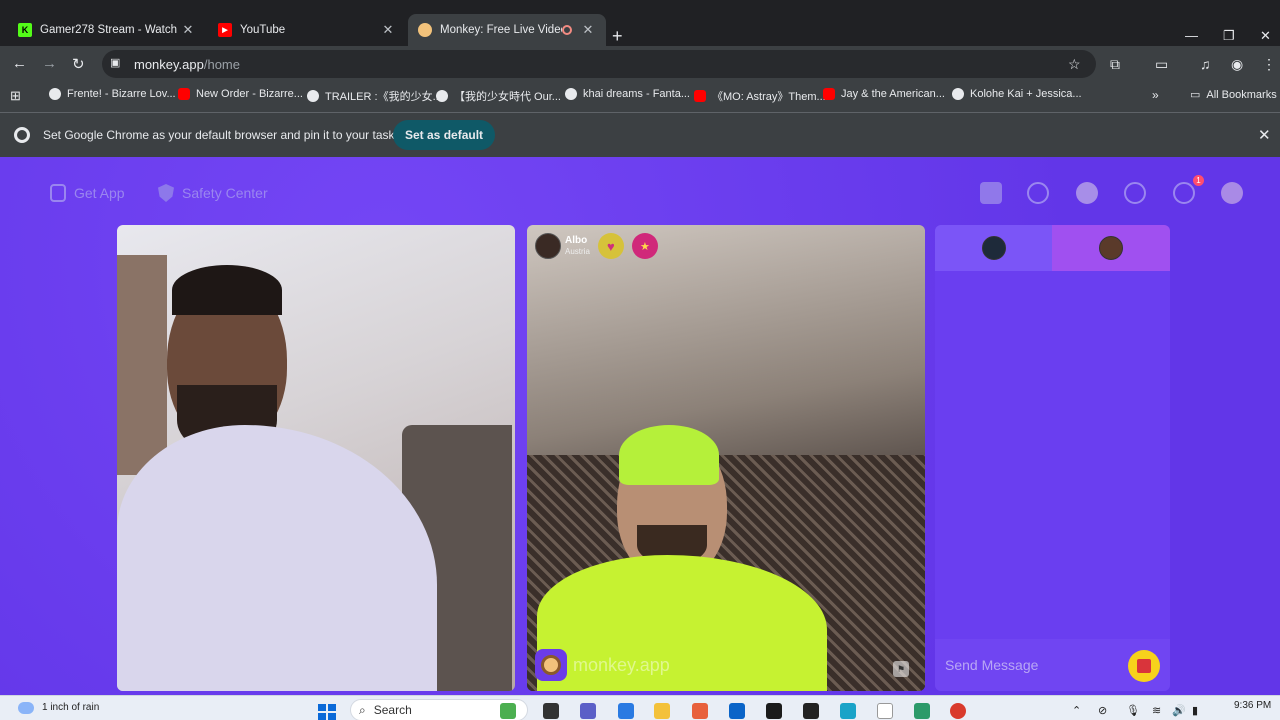 This screenshot has height=720, width=1280. What do you see at coordinates (1102, 710) in the screenshot?
I see `tray-app-icon: ⊘` at bounding box center [1102, 710].